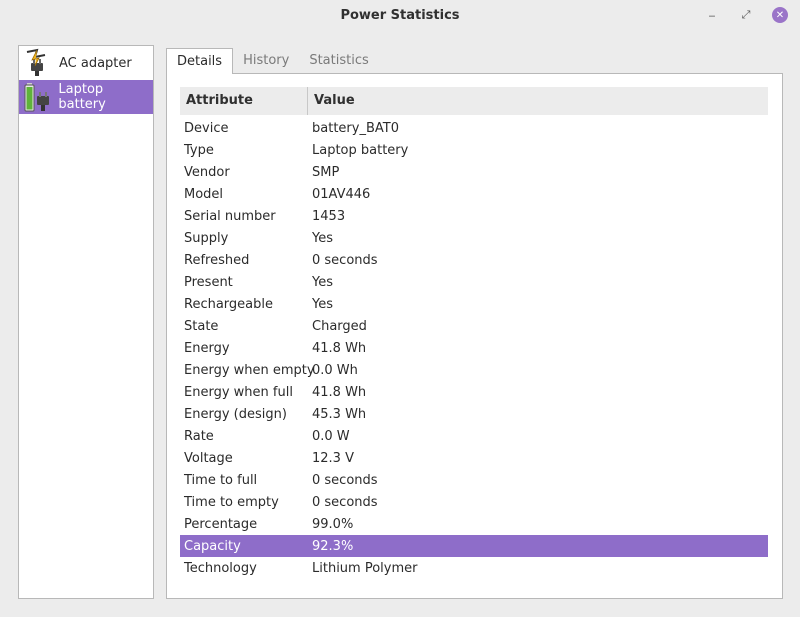 Image resolution: width=800 pixels, height=617 pixels. Describe the element at coordinates (474, 150) in the screenshot. I see `table-row: Type Laptop battery` at that location.